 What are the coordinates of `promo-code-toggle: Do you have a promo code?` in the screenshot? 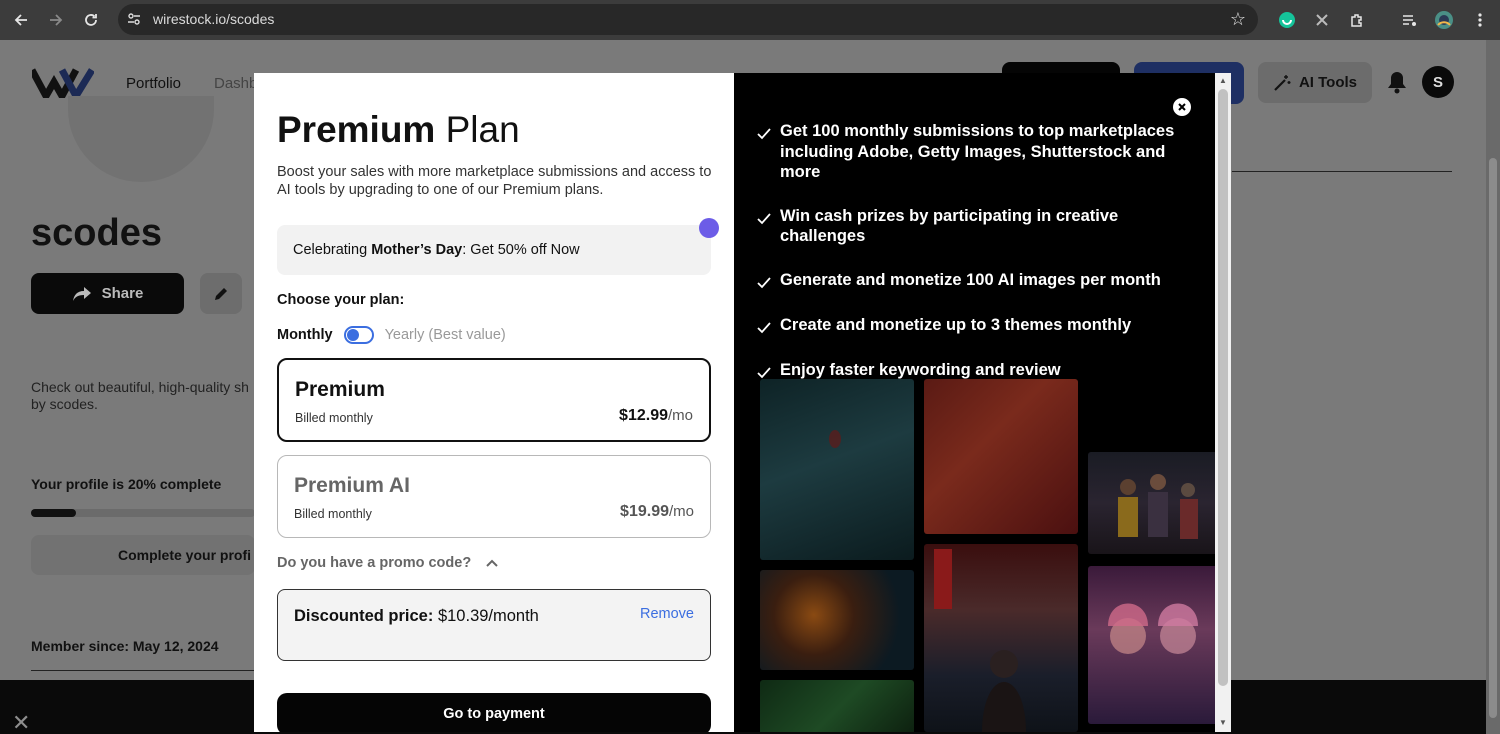 It's located at (388, 563).